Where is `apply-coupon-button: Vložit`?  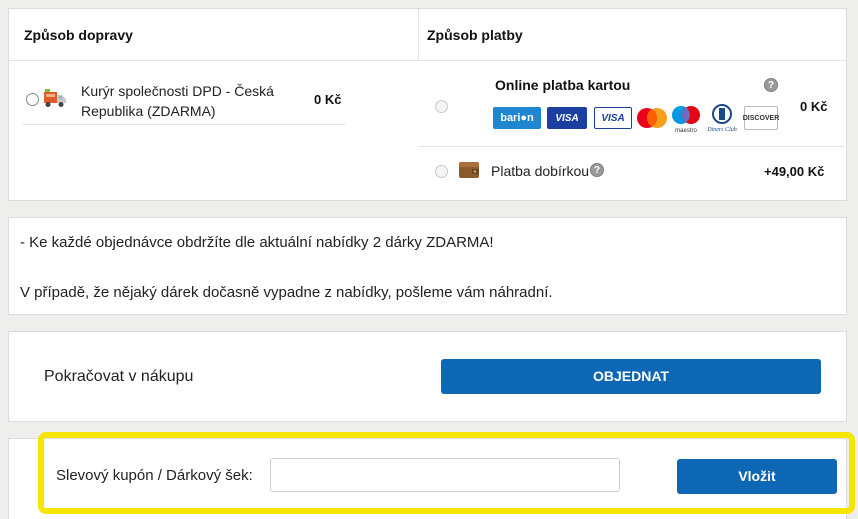 apply-coupon-button: Vložit is located at coordinates (757, 476).